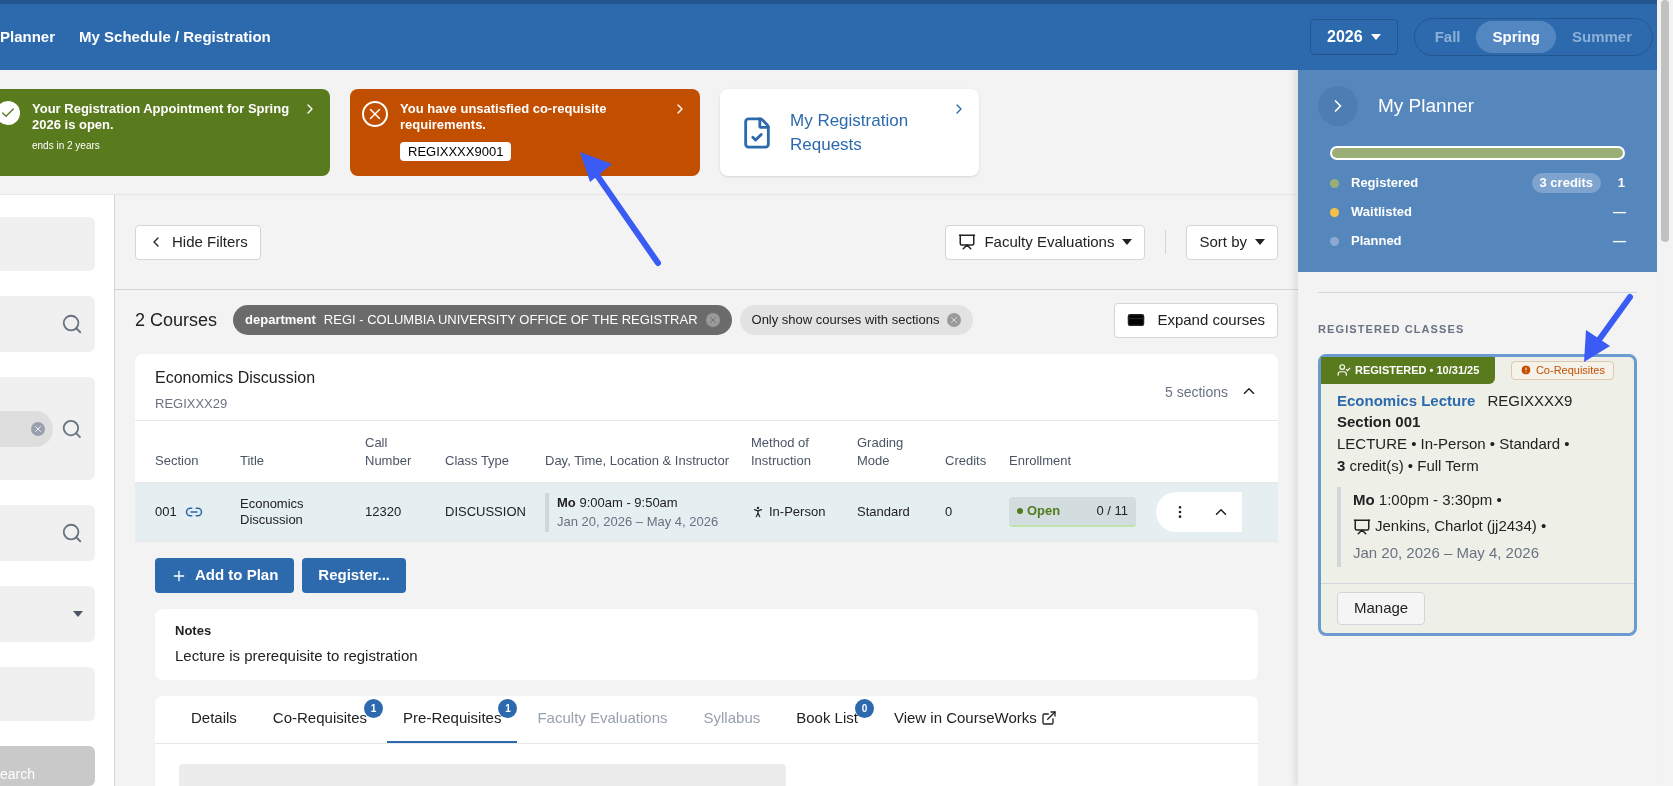 The image size is (1673, 786). I want to click on banner-message: Your Registration Appointment for Spring 2026 is open., so click(161, 117).